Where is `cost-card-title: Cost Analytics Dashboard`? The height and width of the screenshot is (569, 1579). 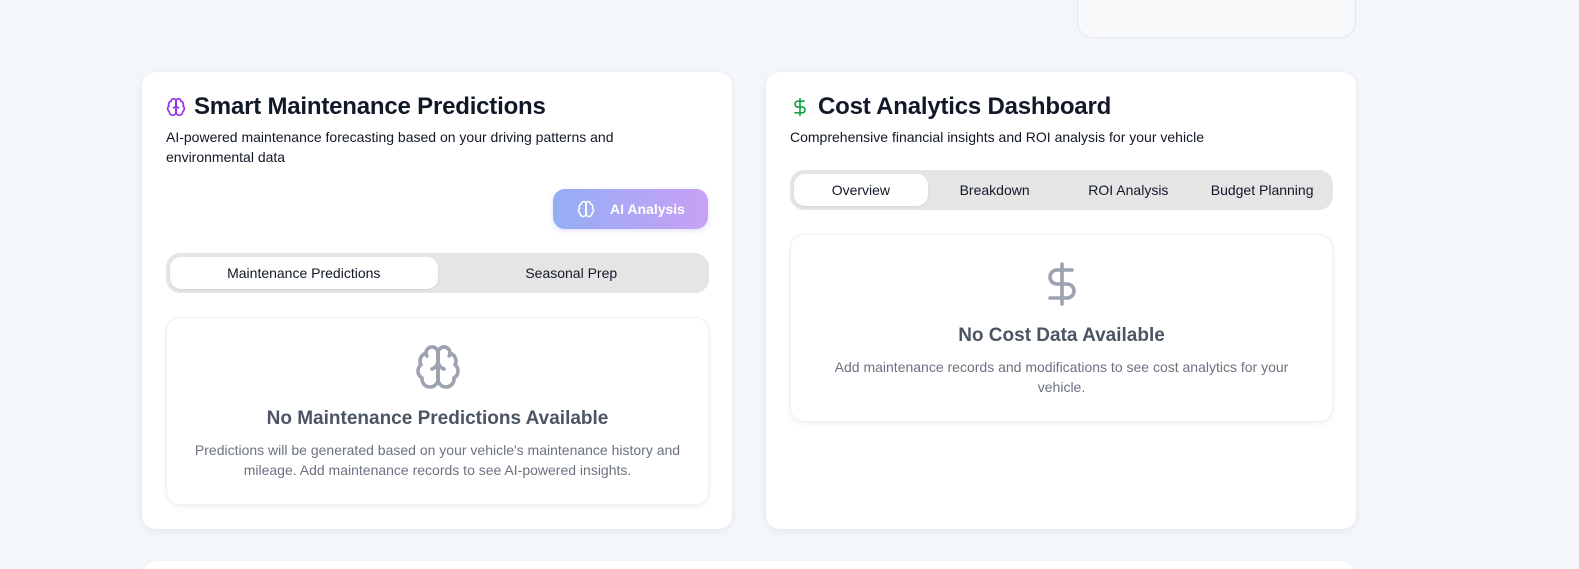
cost-card-title: Cost Analytics Dashboard is located at coordinates (965, 106).